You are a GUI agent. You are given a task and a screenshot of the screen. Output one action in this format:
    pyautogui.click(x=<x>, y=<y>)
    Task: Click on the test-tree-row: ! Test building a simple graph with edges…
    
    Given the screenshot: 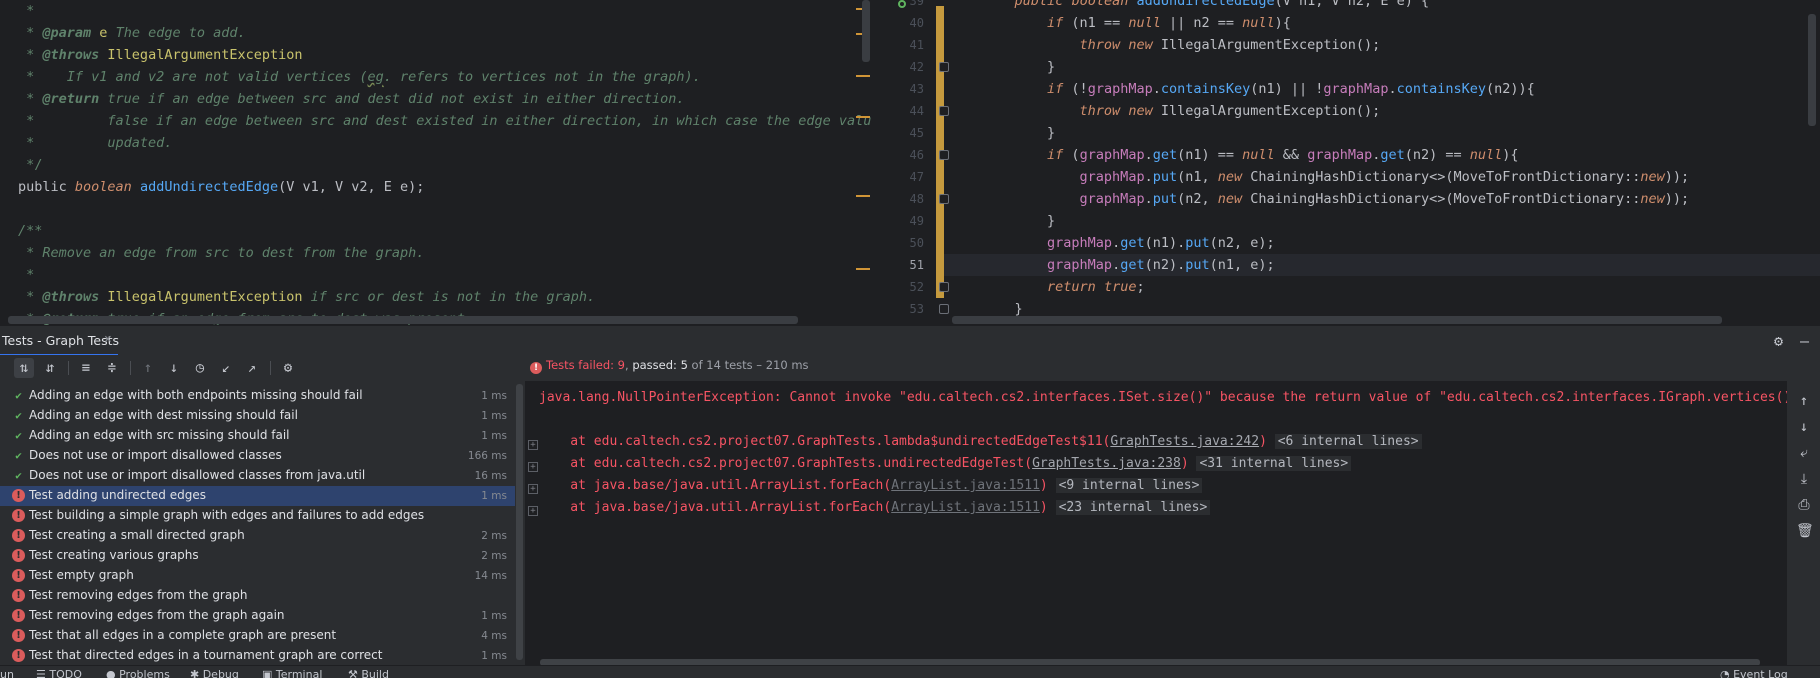 What is the action you would take?
    pyautogui.click(x=257, y=516)
    